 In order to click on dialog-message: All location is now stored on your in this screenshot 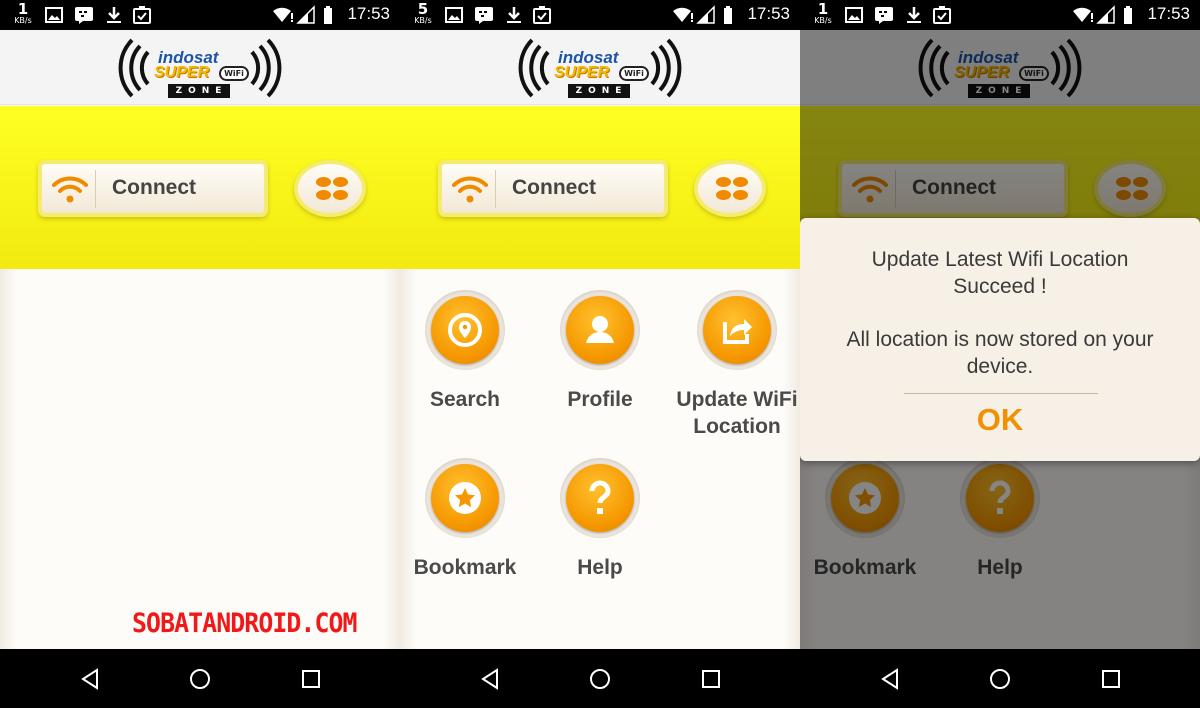, I will do `click(1000, 339)`.